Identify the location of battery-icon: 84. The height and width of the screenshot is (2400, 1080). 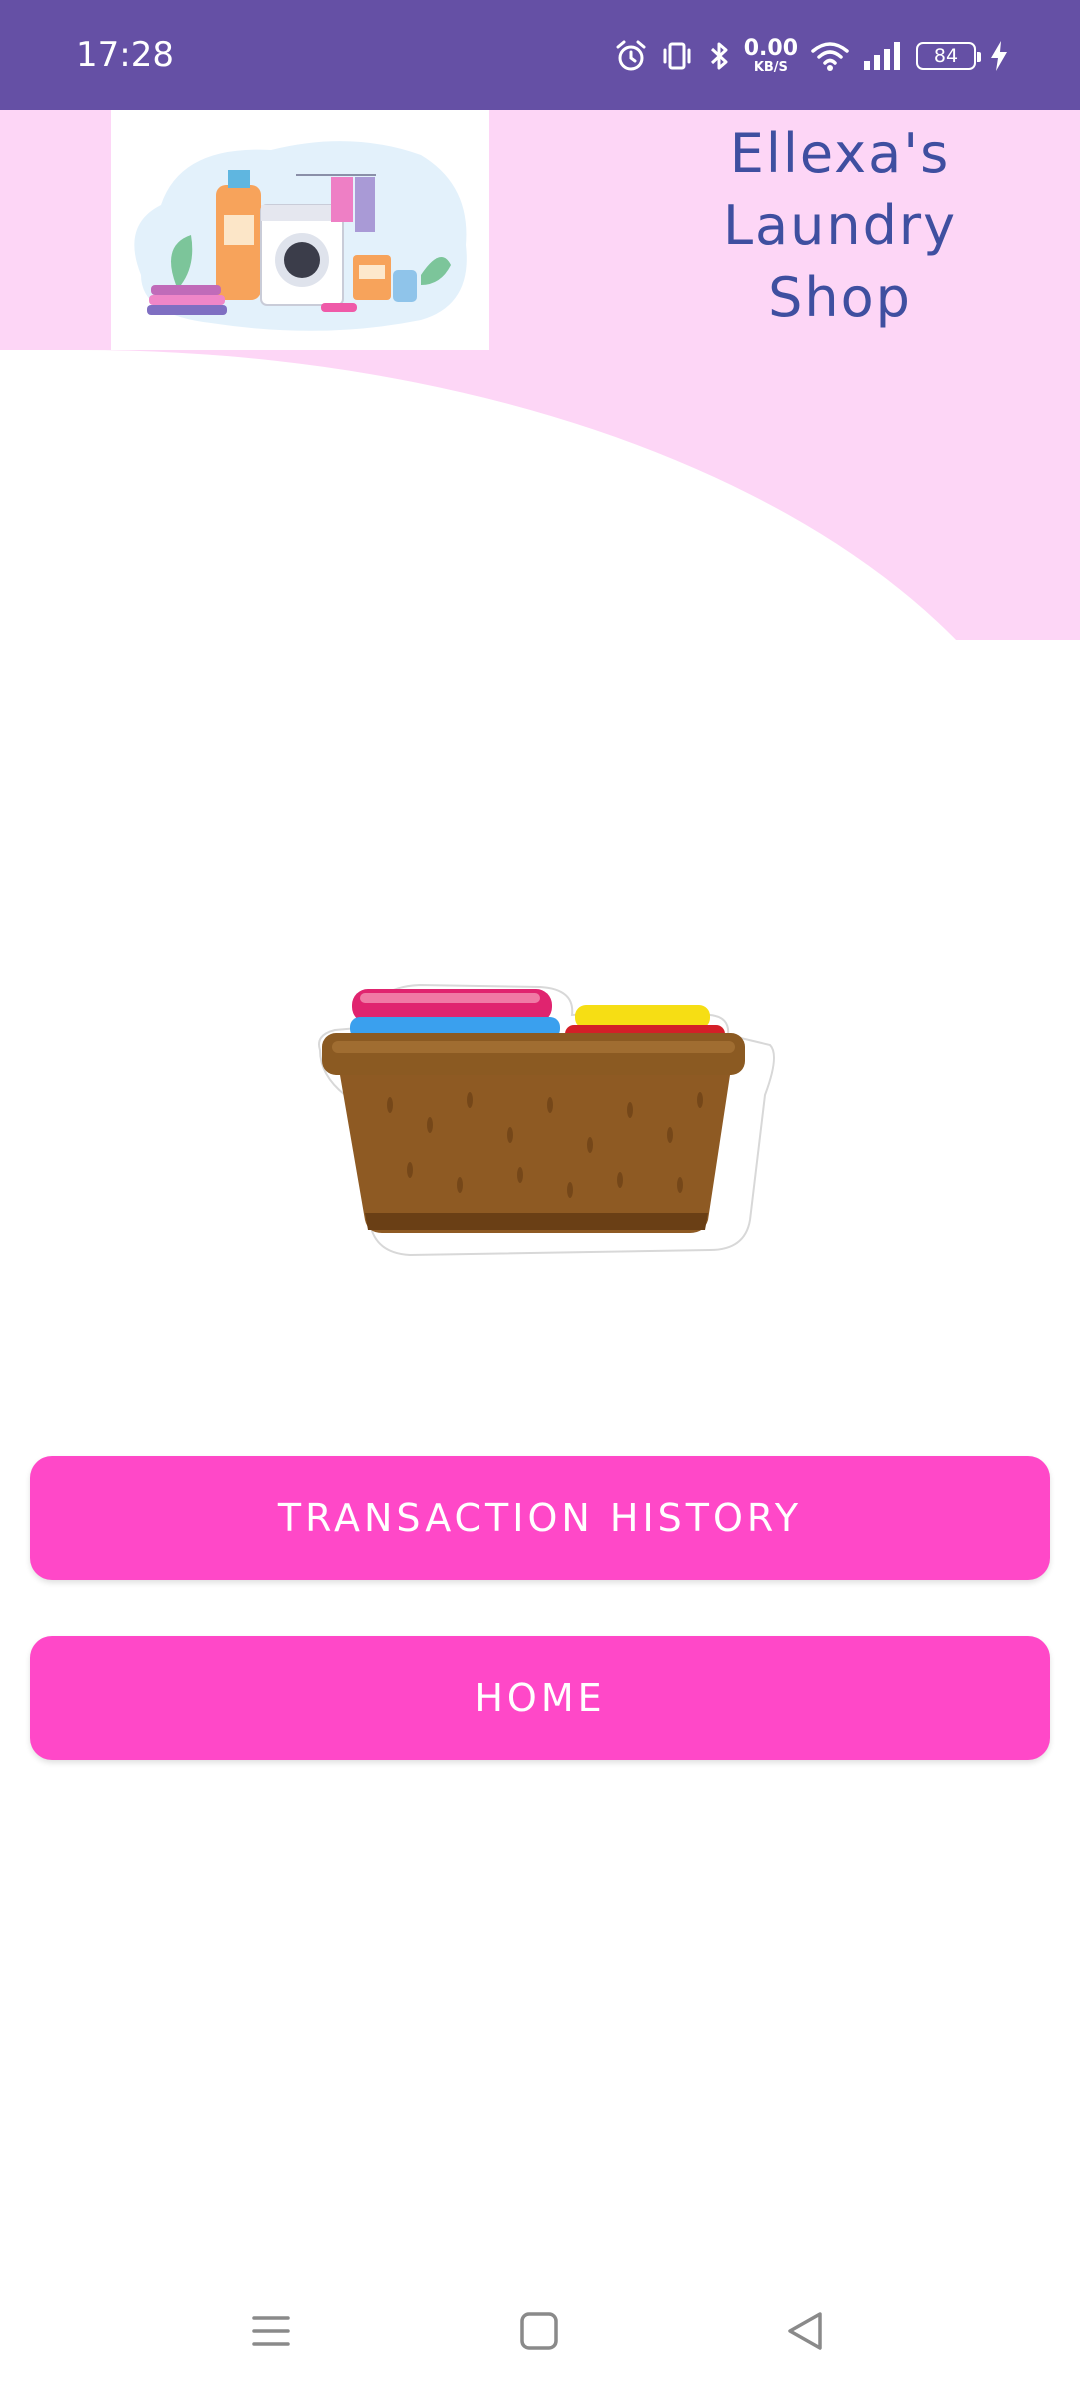
(948, 56).